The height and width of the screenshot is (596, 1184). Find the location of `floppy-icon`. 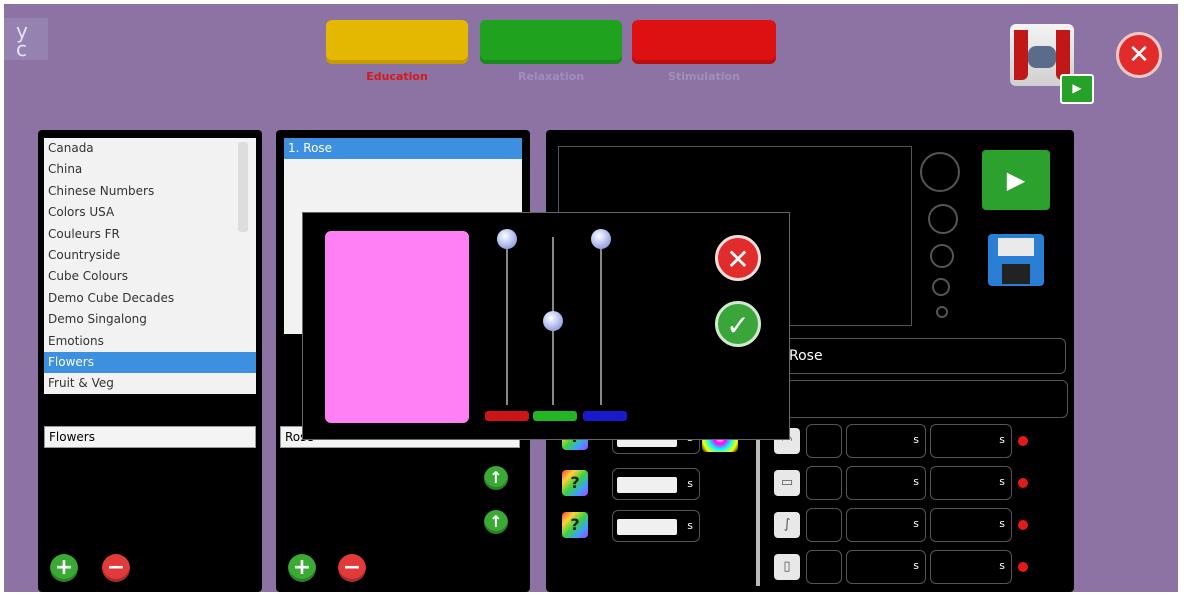

floppy-icon is located at coordinates (1016, 247).